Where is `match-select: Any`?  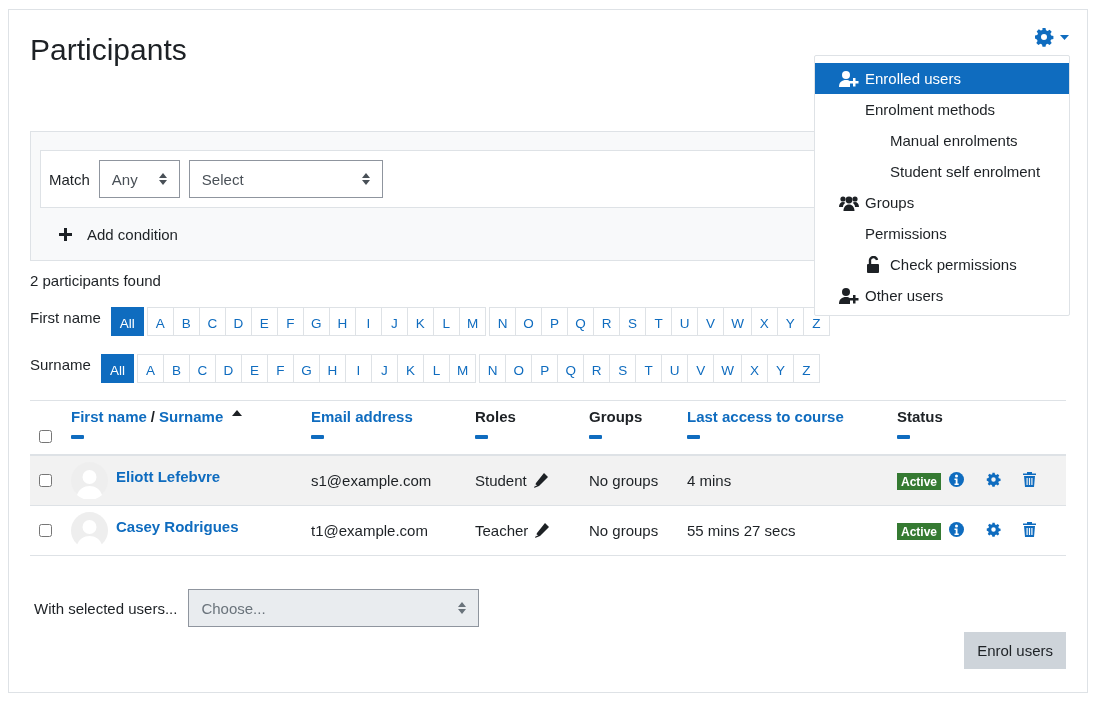 match-select: Any is located at coordinates (139, 179).